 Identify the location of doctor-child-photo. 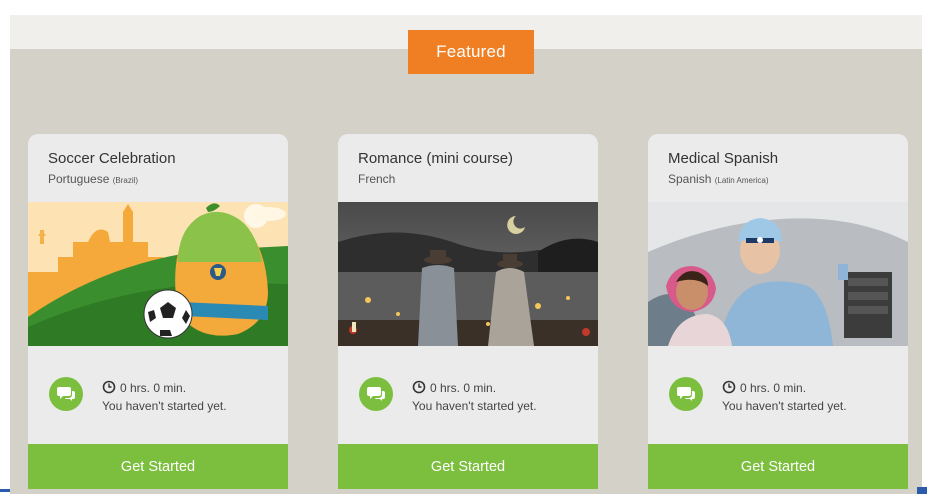
(778, 274).